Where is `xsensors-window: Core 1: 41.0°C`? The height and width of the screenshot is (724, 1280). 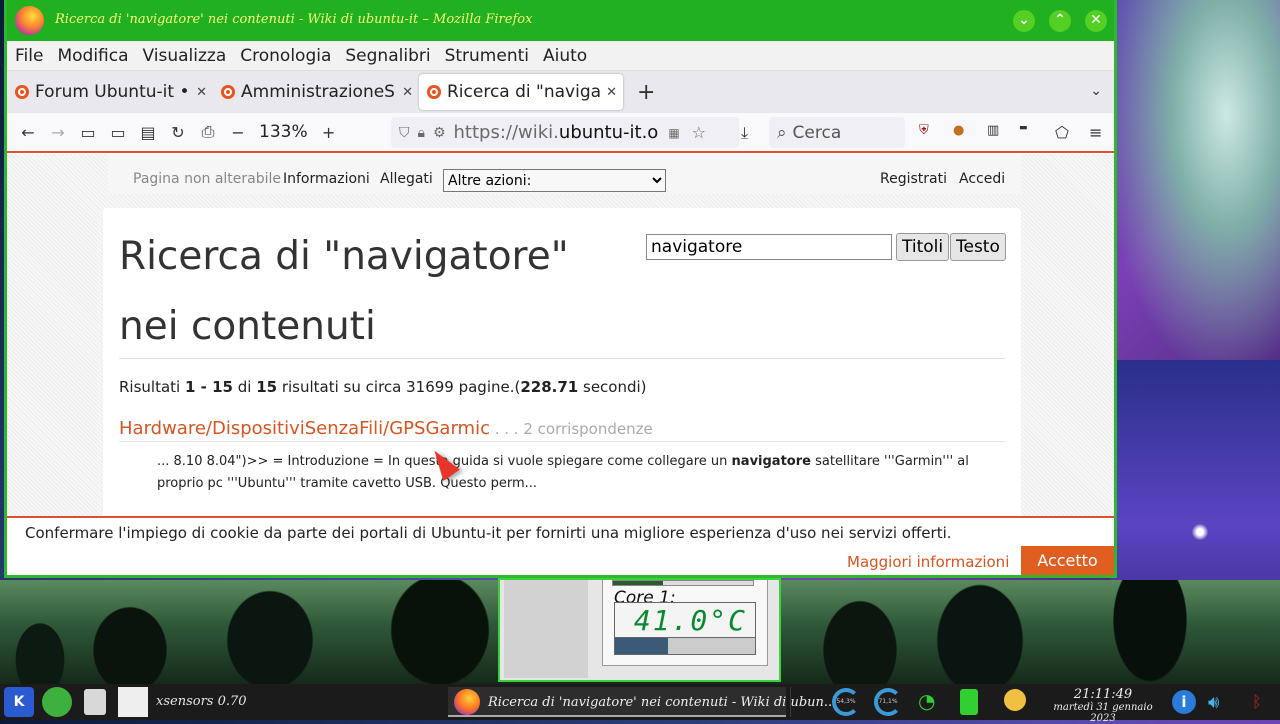 xsensors-window: Core 1: 41.0°C is located at coordinates (639, 630).